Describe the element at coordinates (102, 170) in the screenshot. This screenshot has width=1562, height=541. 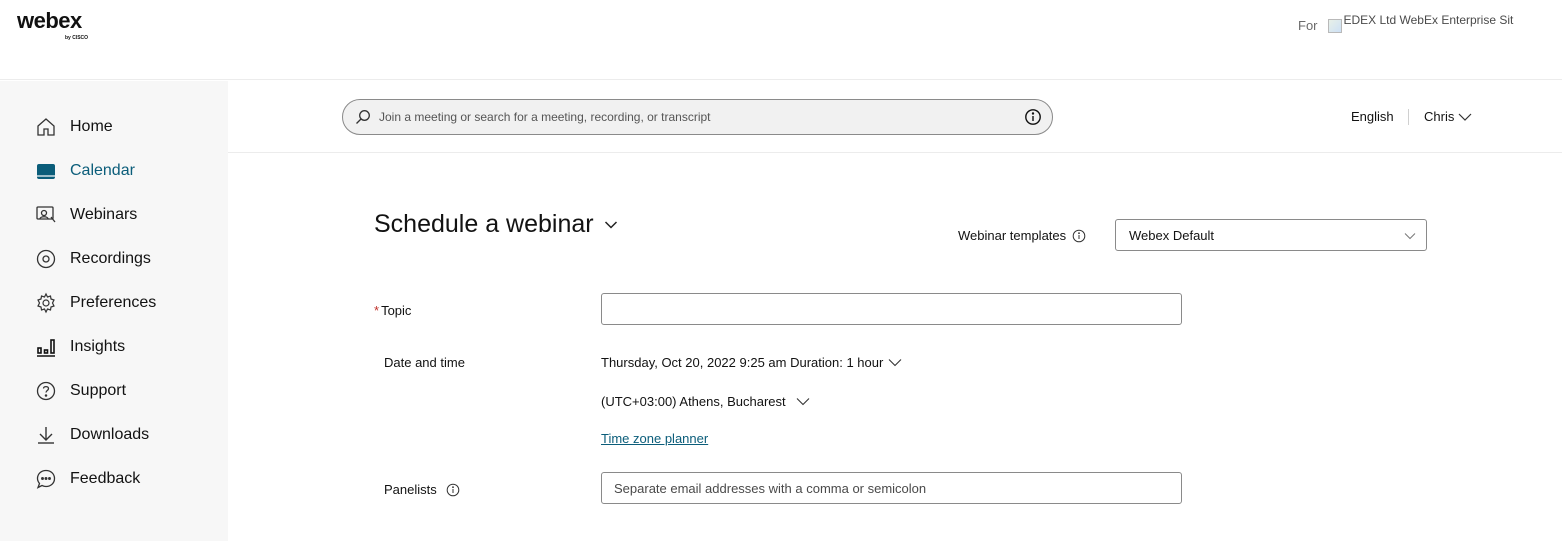
I see `sidebar-item-label: Calendar` at that location.